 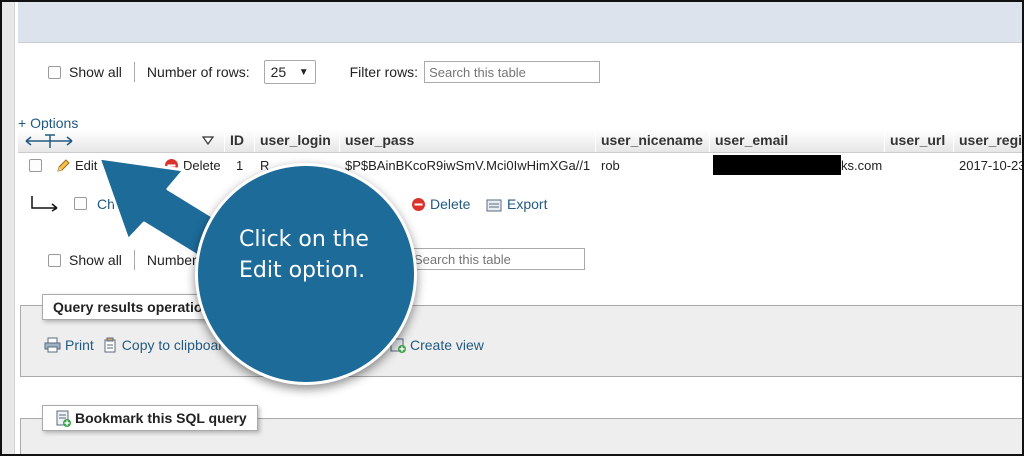 What do you see at coordinates (862, 165) in the screenshot?
I see `cell-user-email: ks.com` at bounding box center [862, 165].